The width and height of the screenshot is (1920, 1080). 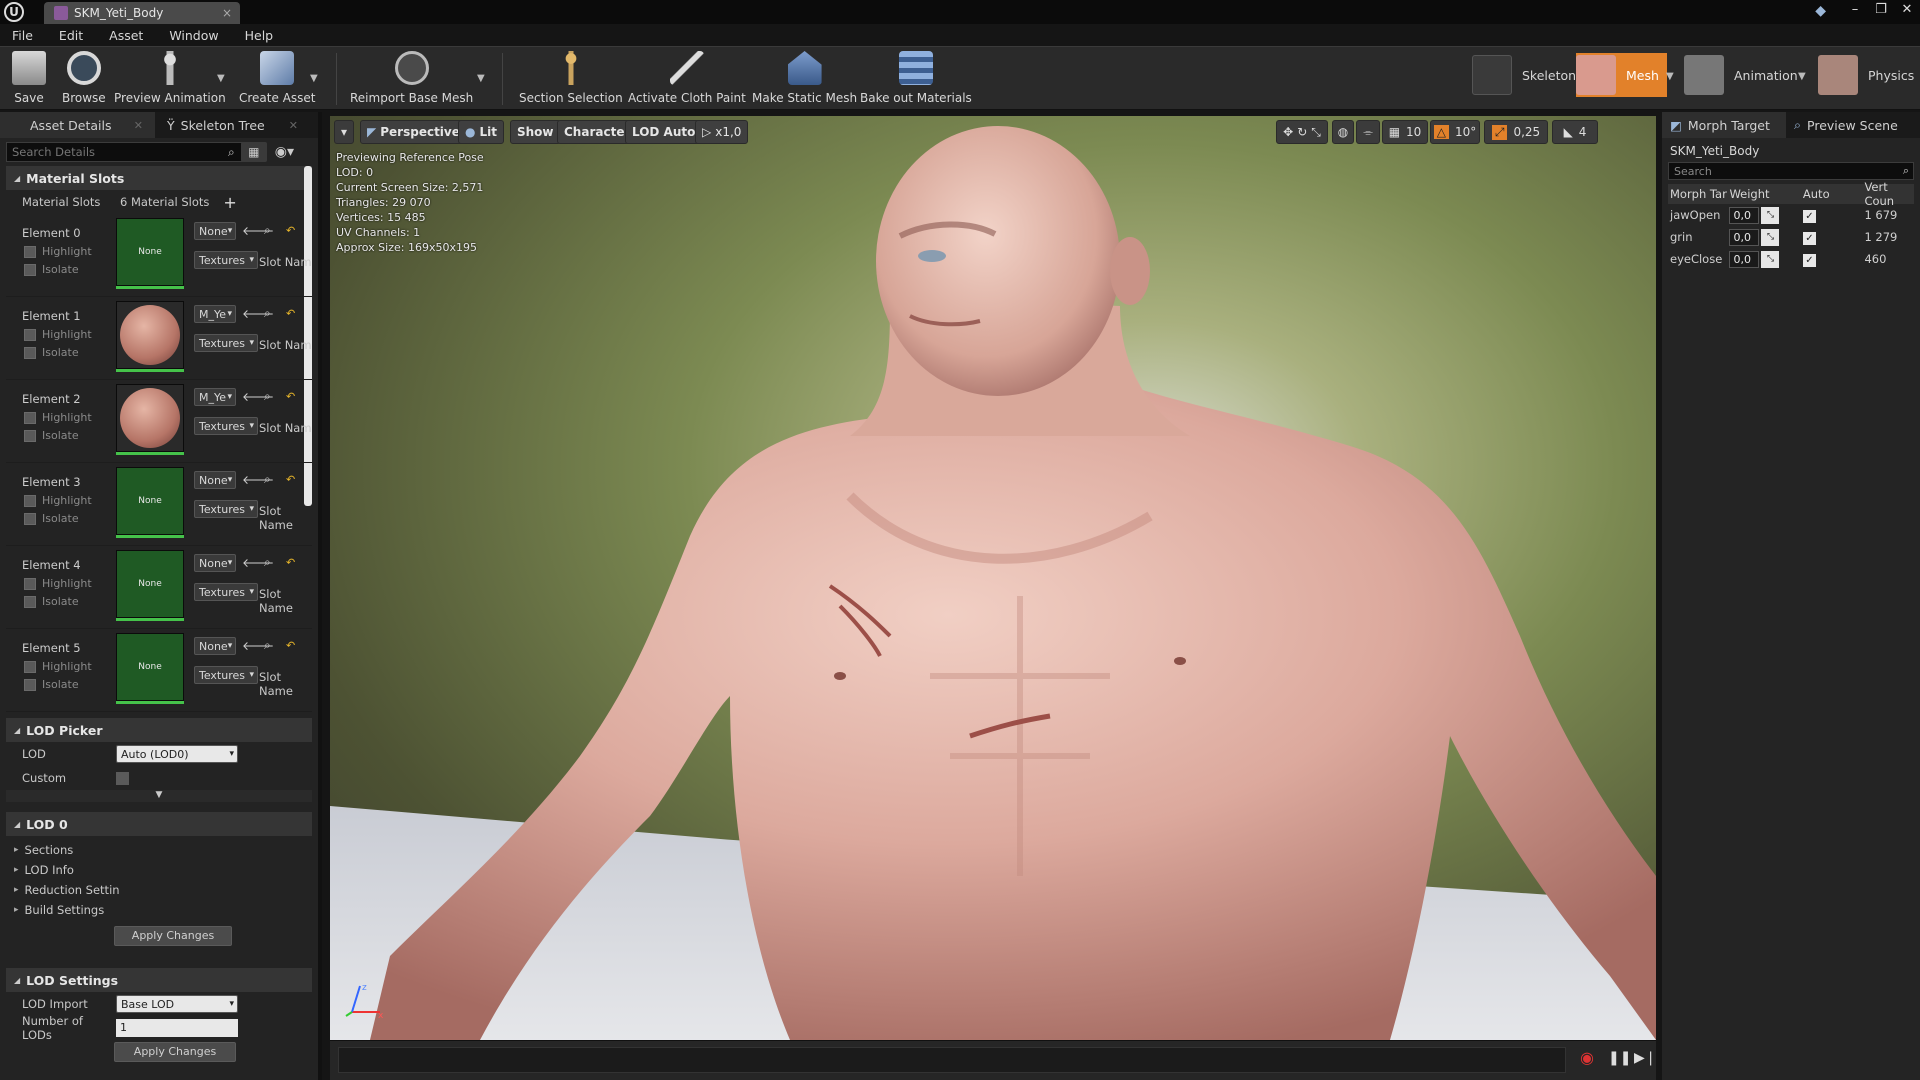 What do you see at coordinates (159, 796) in the screenshot?
I see `expand-more-icon: ▼` at bounding box center [159, 796].